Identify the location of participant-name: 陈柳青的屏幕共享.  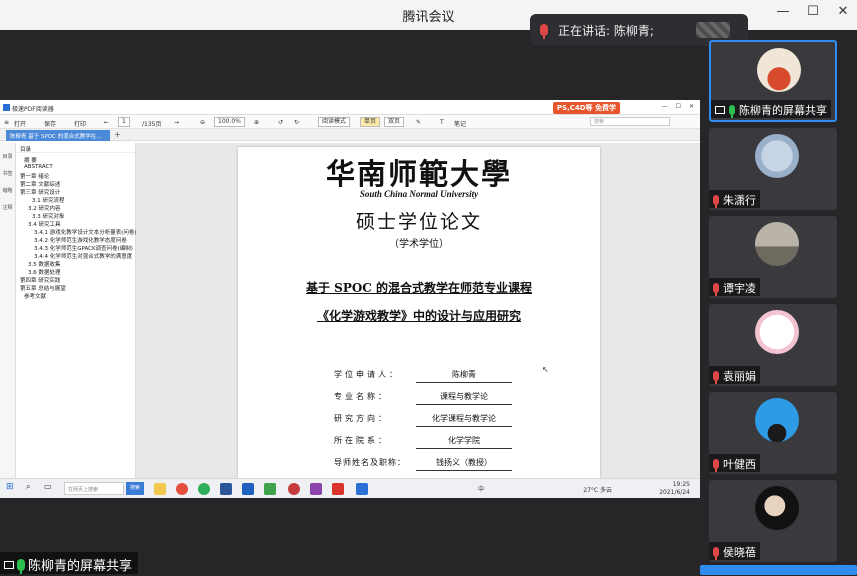
(783, 110).